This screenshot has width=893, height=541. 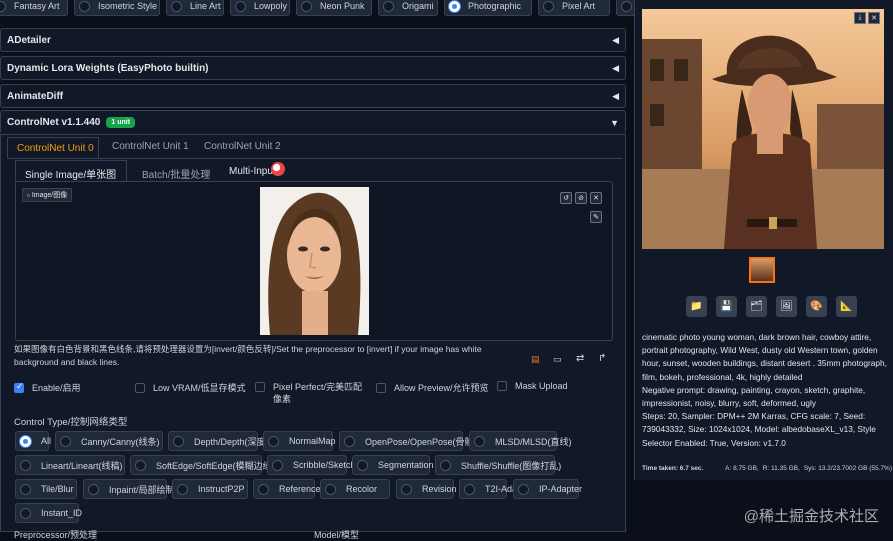 What do you see at coordinates (574, 8) in the screenshot?
I see `style-radio-7: Pixel Art` at bounding box center [574, 8].